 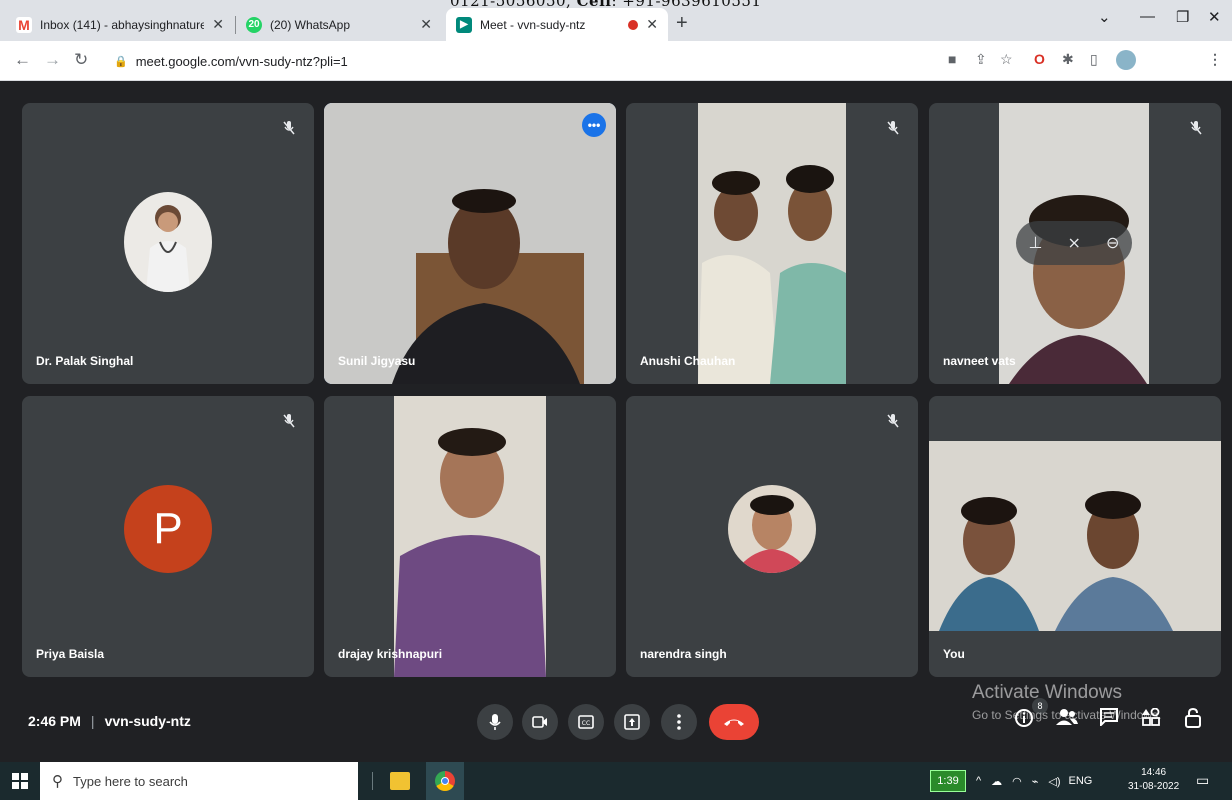 I want to click on url-text: meet.google.com/vvn-sudy-ntz?pli=1, so click(x=241, y=61).